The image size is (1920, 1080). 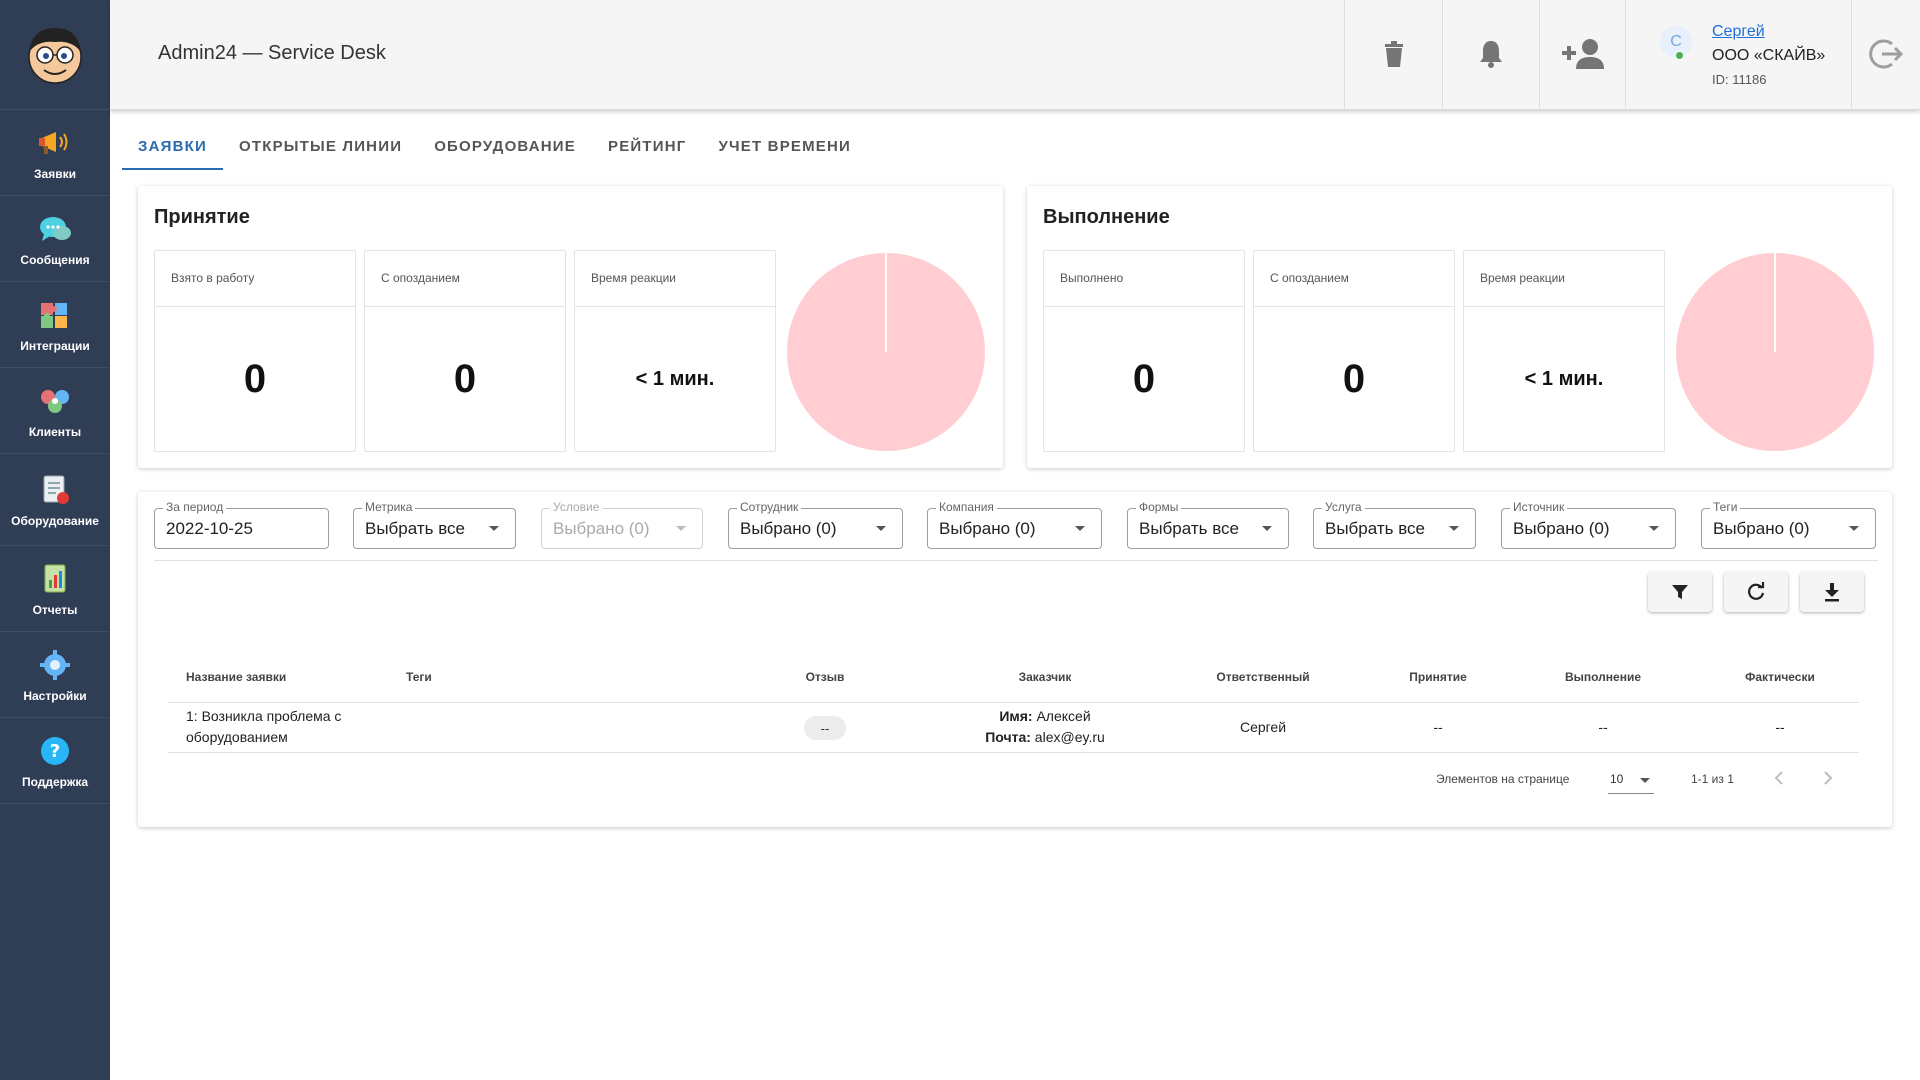 What do you see at coordinates (419, 677) in the screenshot?
I see `column-header: Теги` at bounding box center [419, 677].